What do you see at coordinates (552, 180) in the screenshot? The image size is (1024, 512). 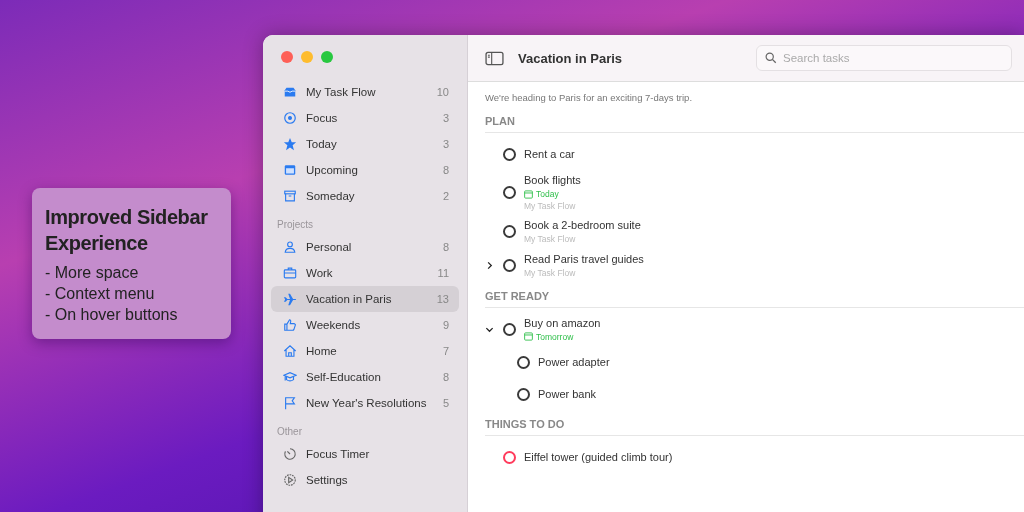 I see `task-title: Book flights` at bounding box center [552, 180].